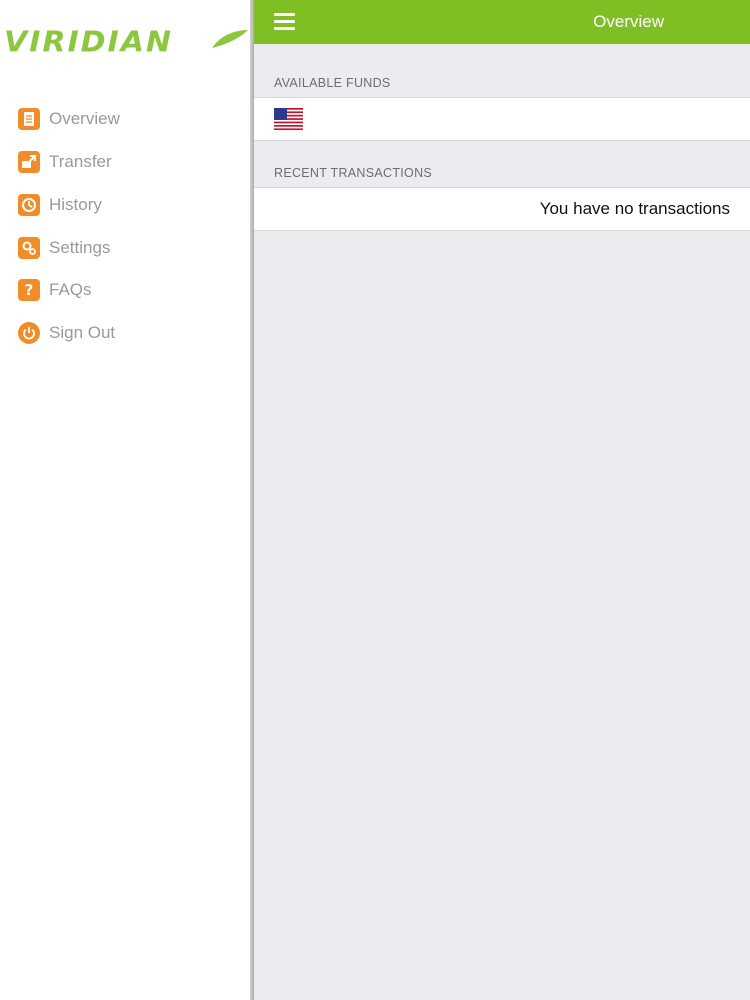  I want to click on available-funds-row, so click(502, 119).